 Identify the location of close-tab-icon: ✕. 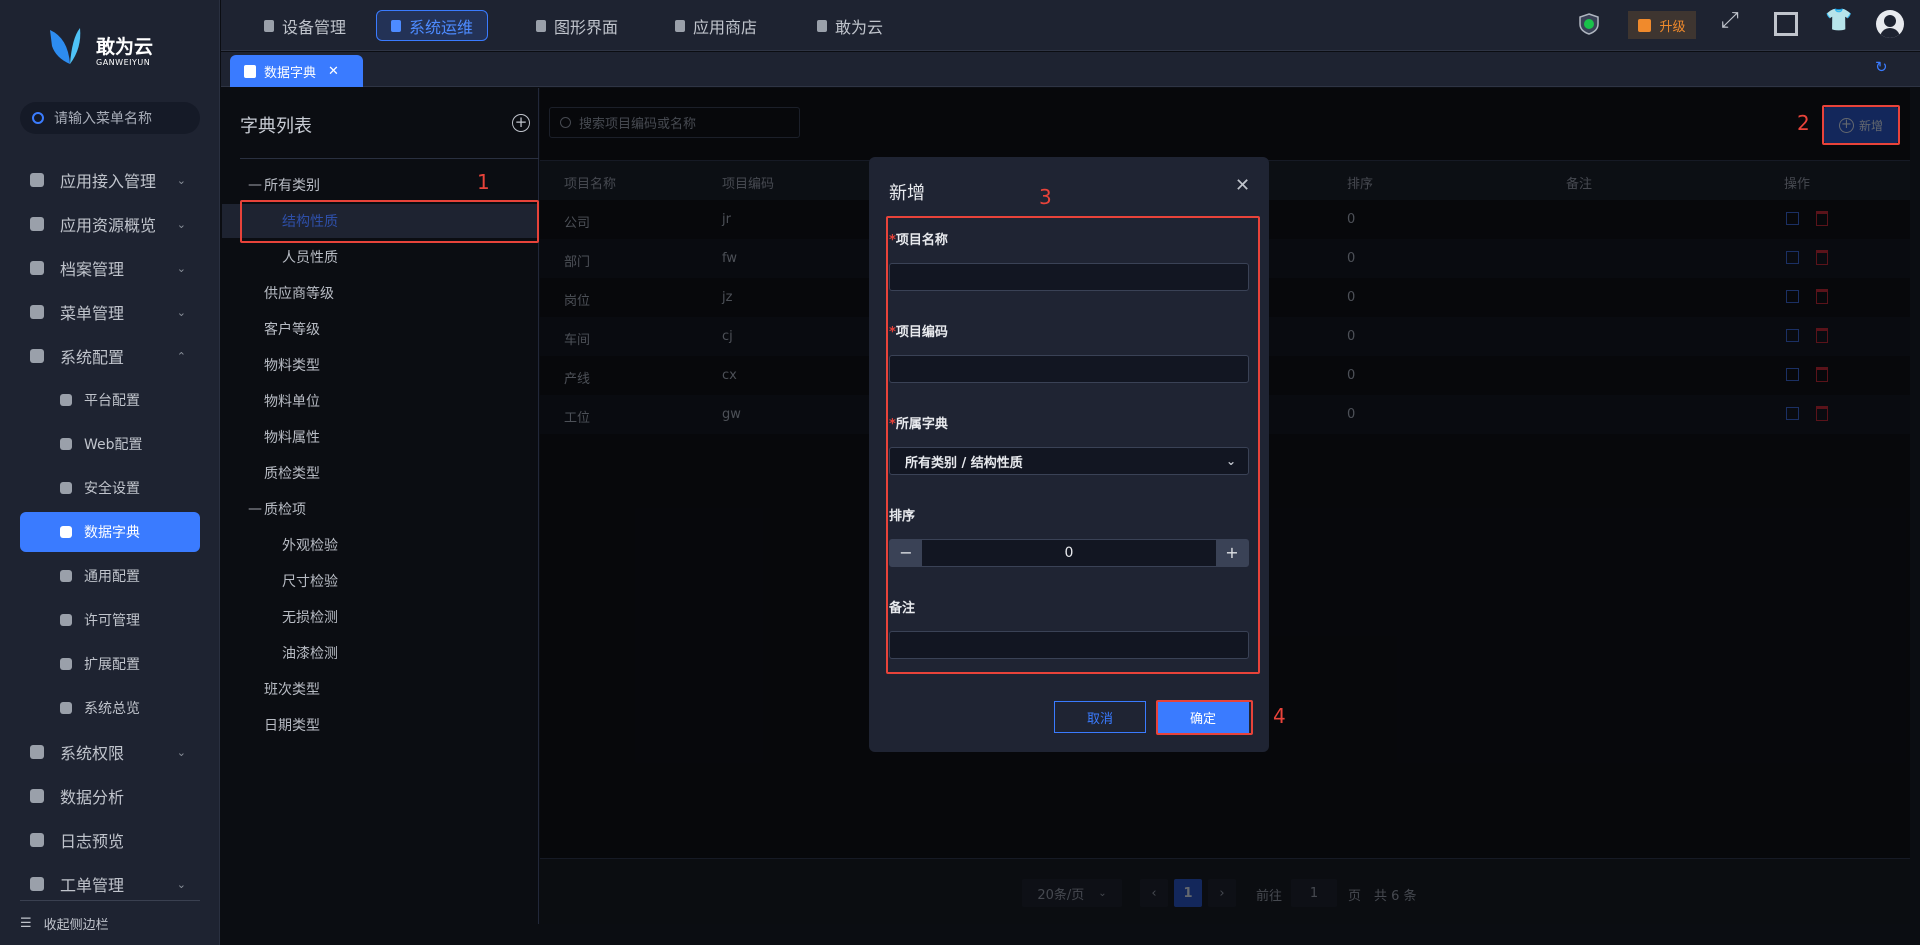
(333, 71).